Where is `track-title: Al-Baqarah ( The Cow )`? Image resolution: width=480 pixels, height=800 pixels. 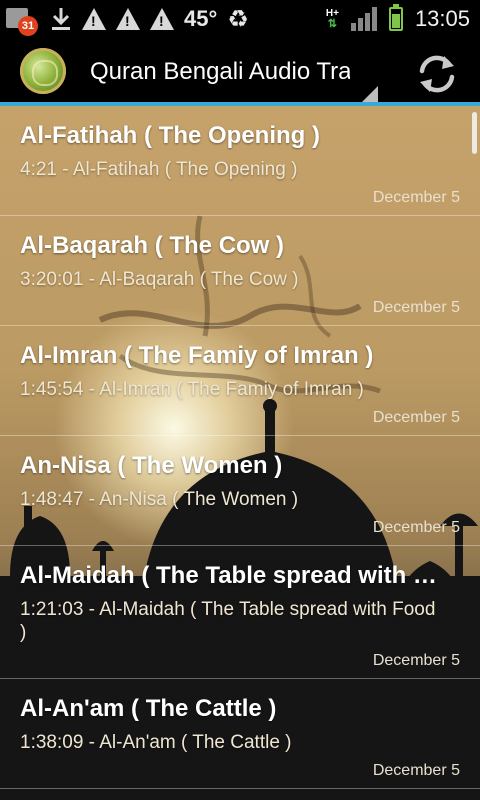 track-title: Al-Baqarah ( The Cow ) is located at coordinates (152, 245).